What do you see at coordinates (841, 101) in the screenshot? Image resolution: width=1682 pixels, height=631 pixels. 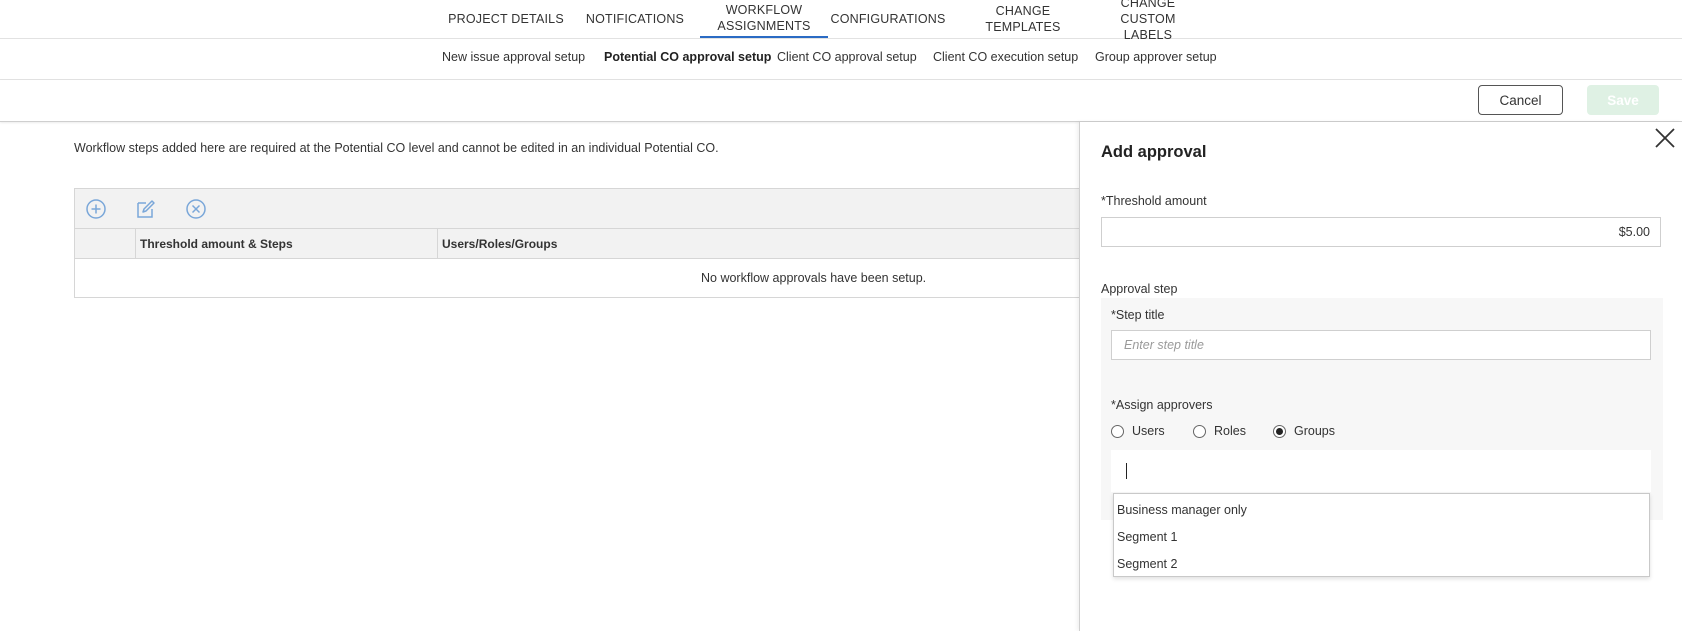 I see `action-bar: Cancel Save` at bounding box center [841, 101].